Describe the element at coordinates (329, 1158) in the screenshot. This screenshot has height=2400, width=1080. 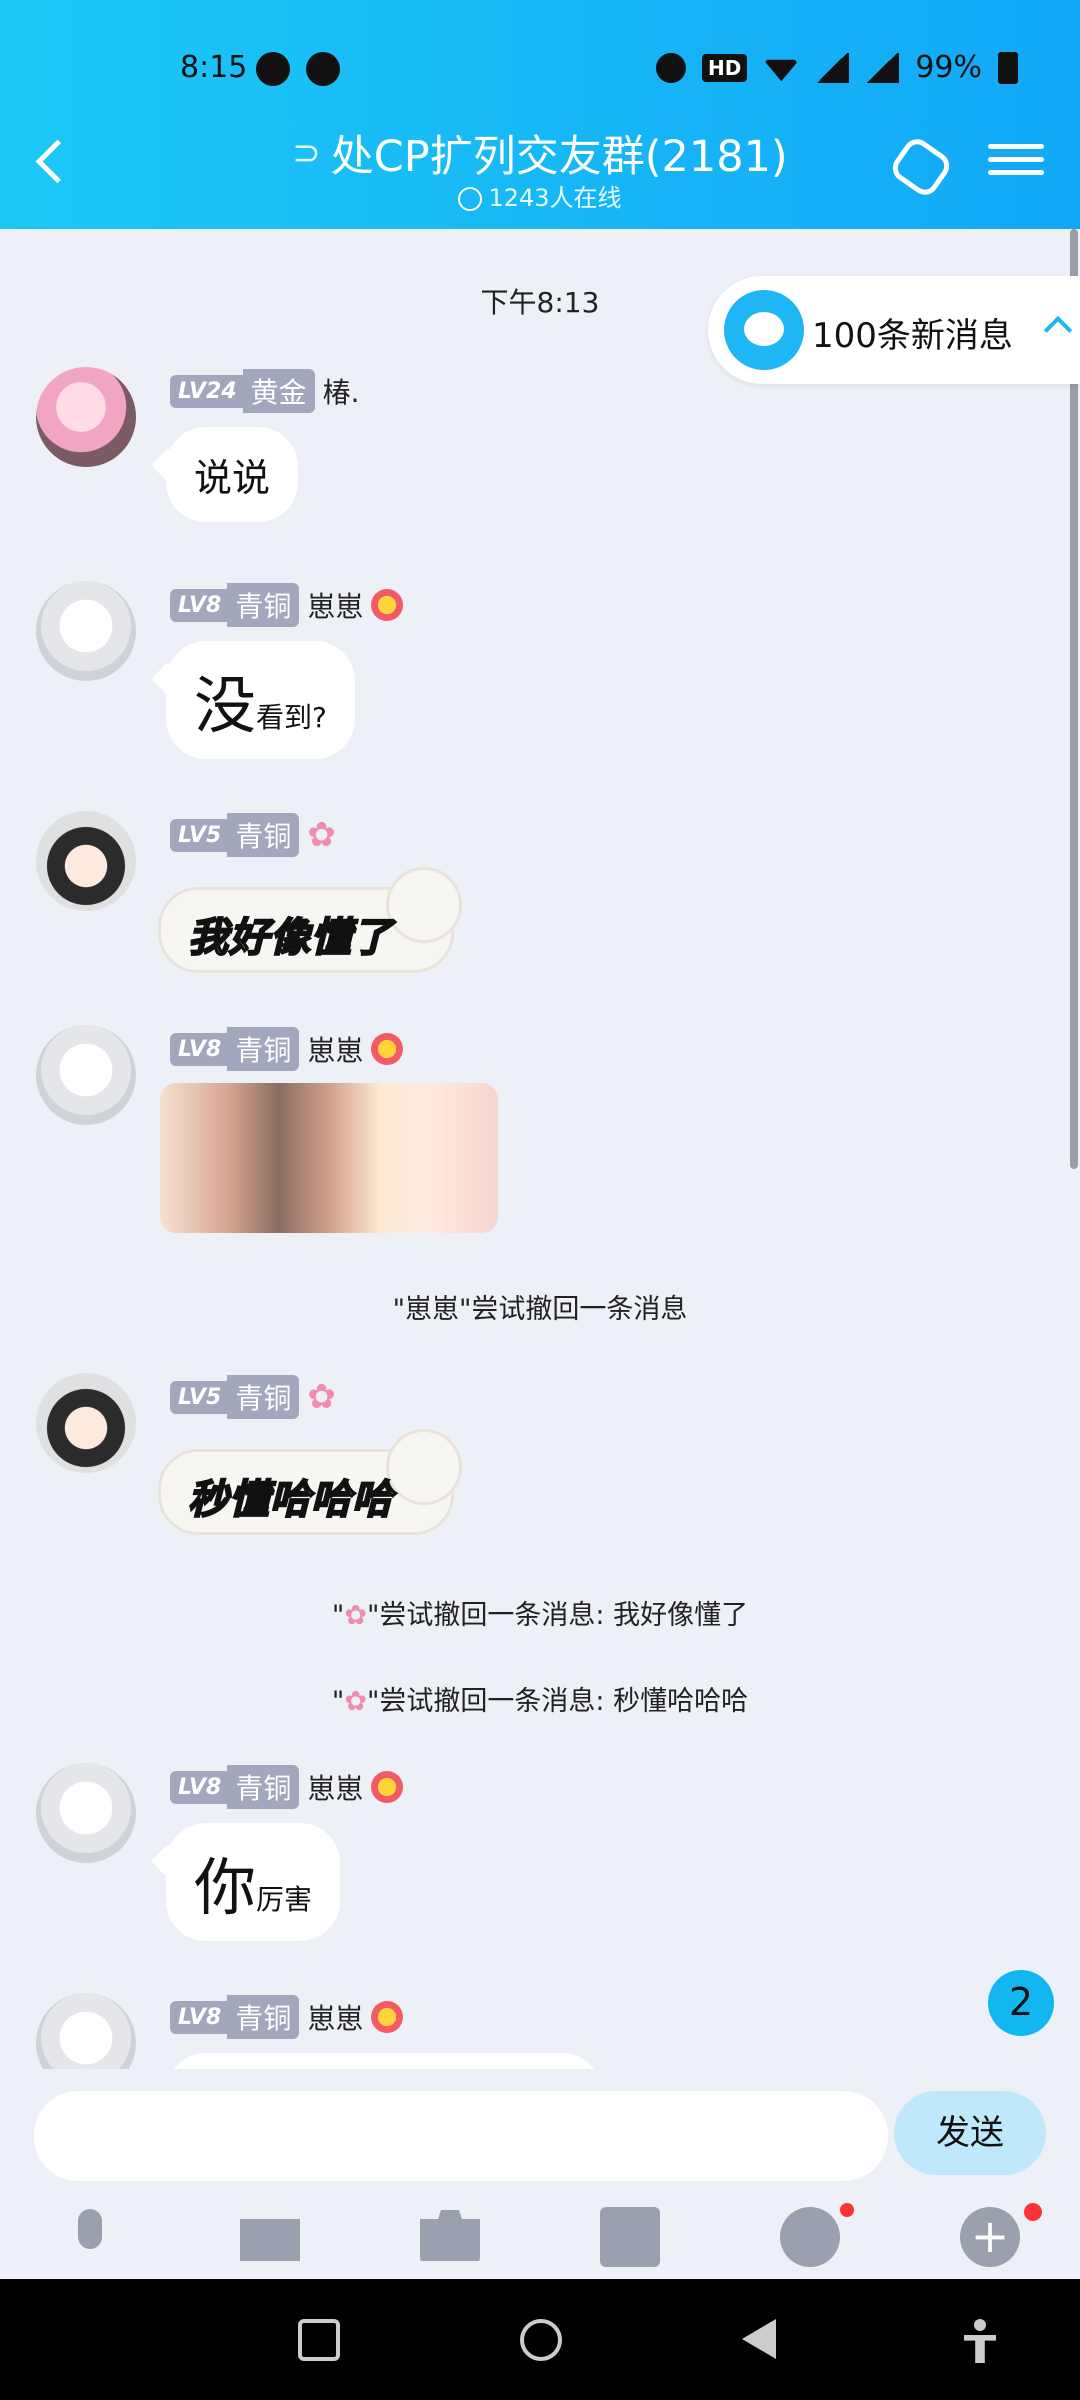
I see `image-message` at that location.